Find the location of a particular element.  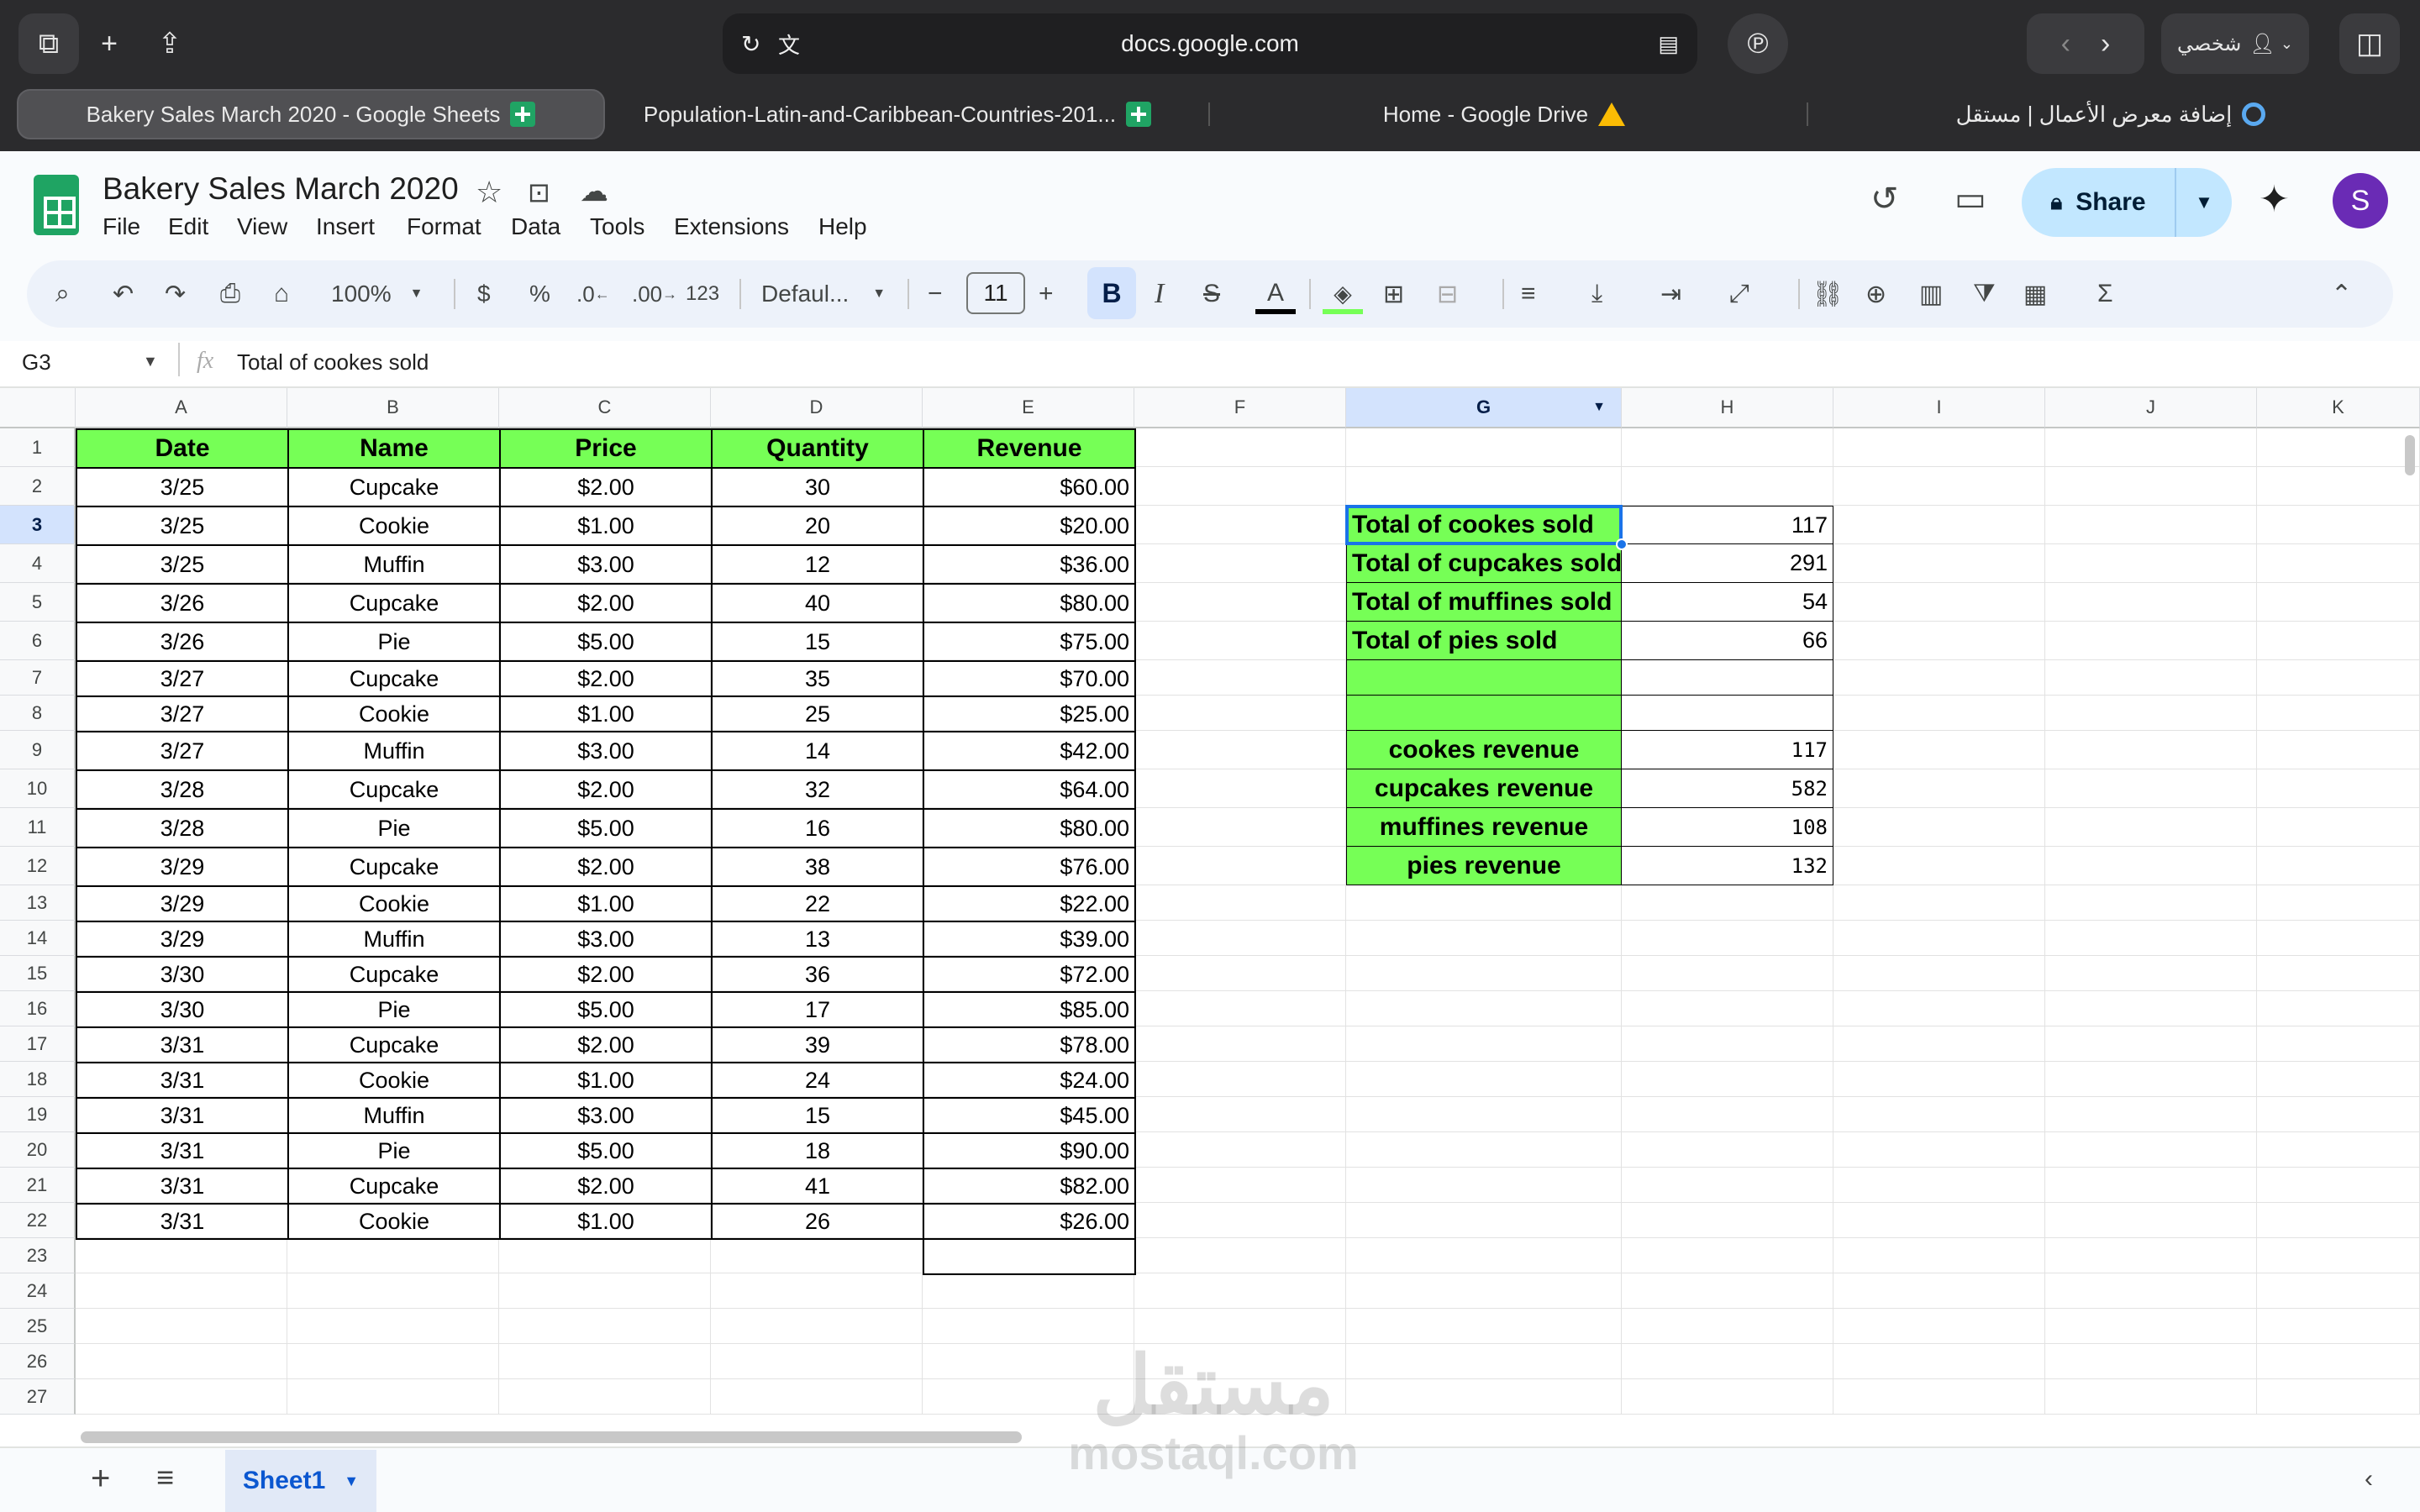

table-cell: 3/25 is located at coordinates (182, 487).